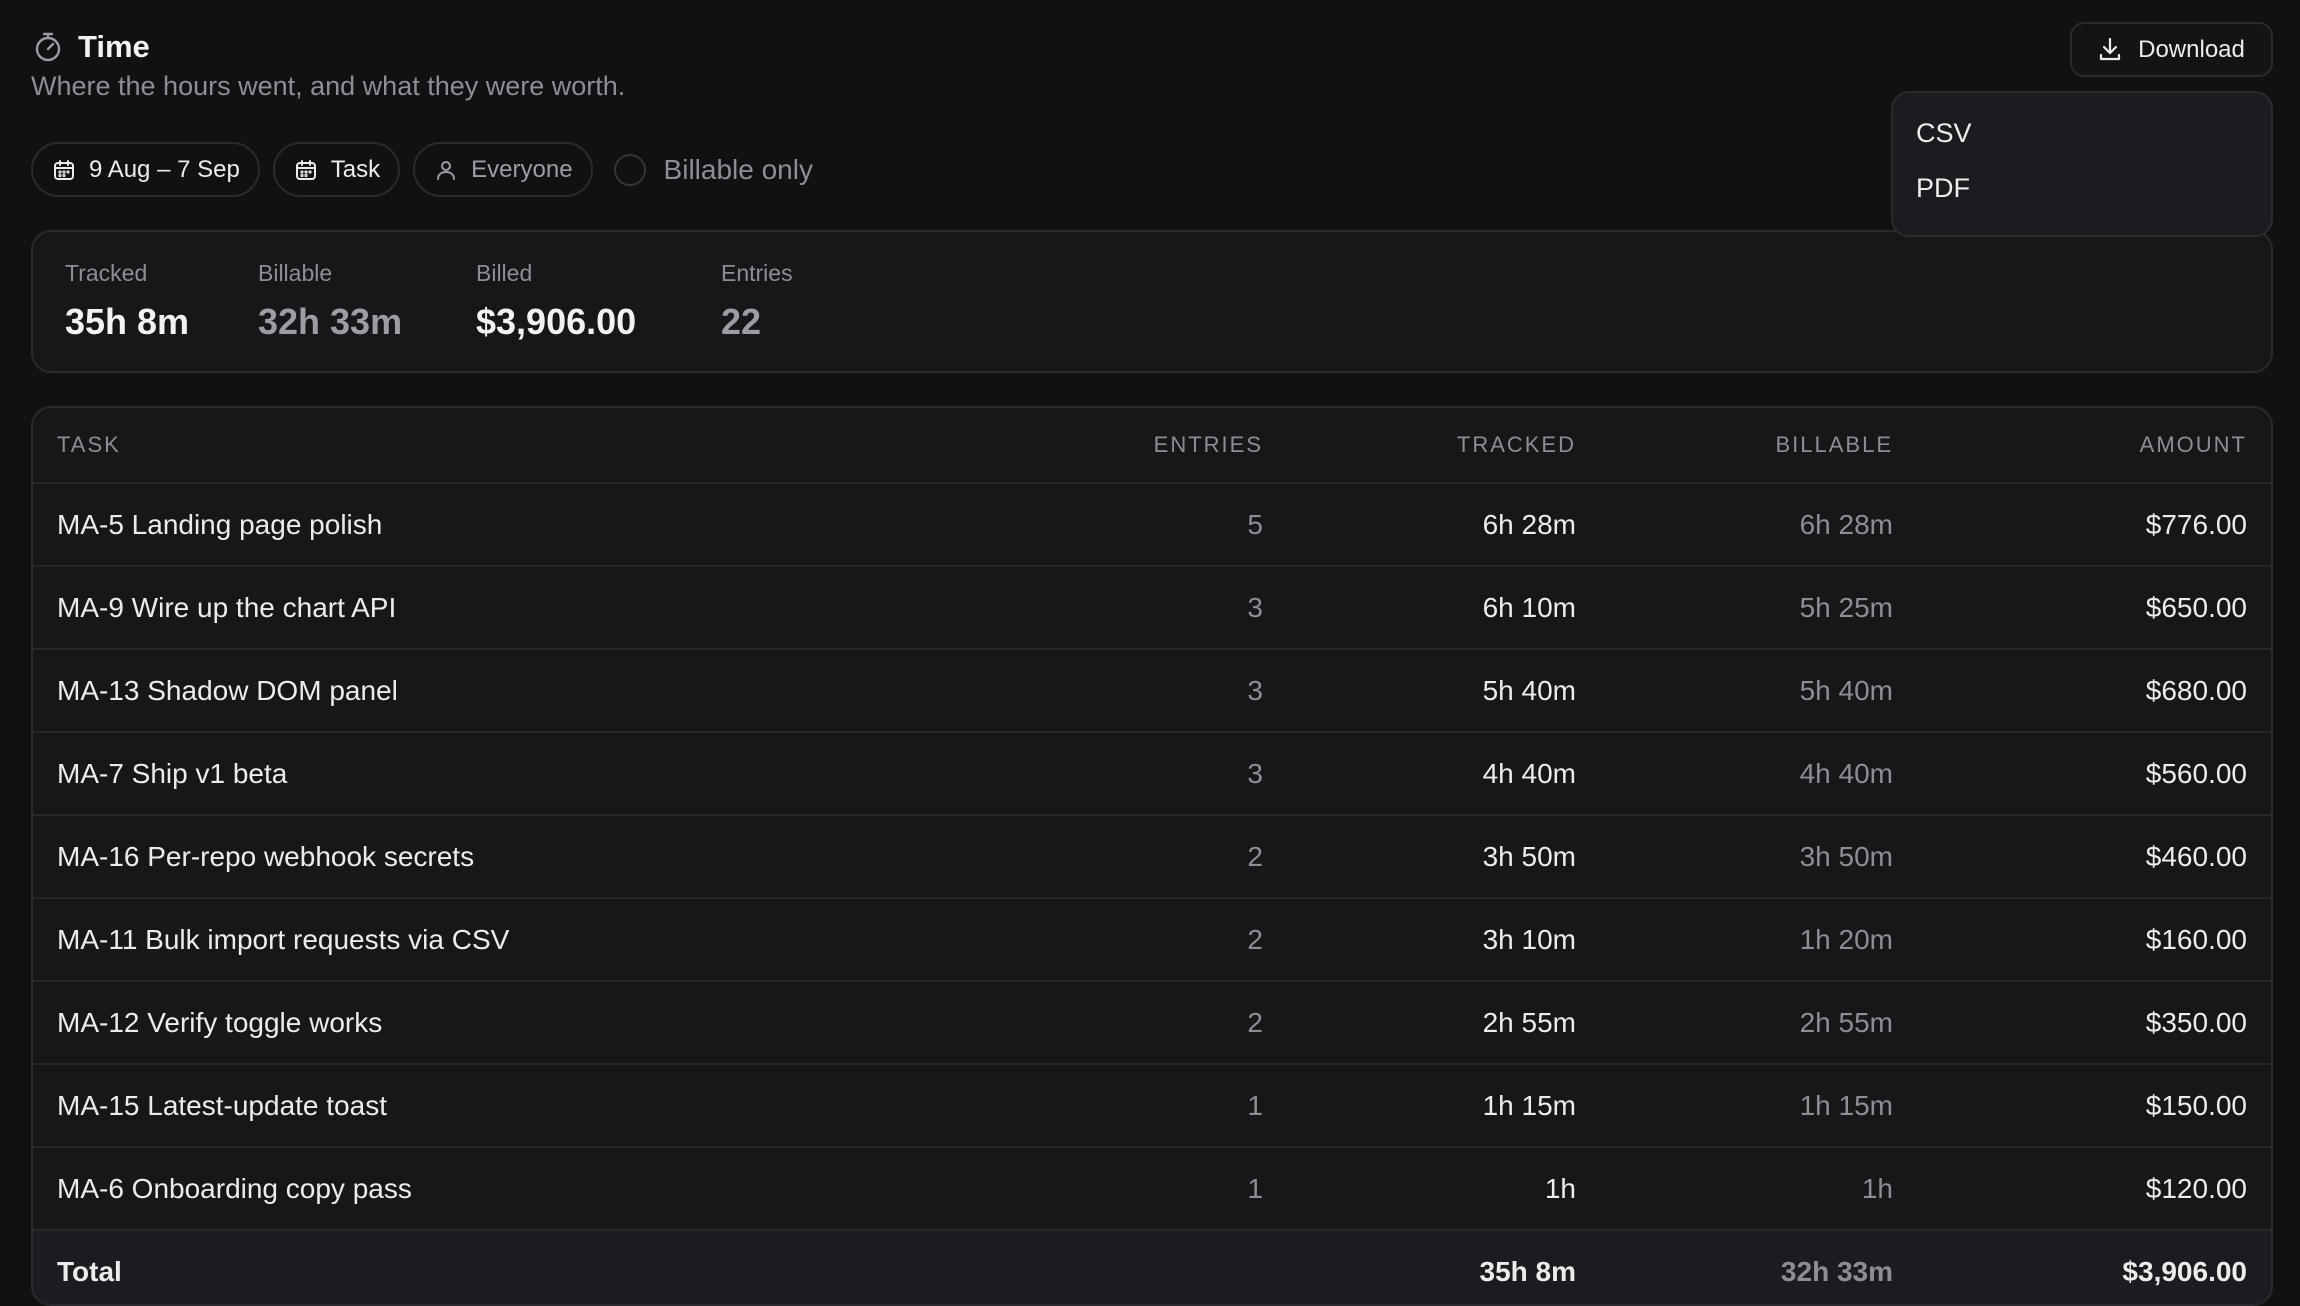 The width and height of the screenshot is (2300, 1306). Describe the element at coordinates (1529, 524) in the screenshot. I see `cell-tracked: 6h 28m` at that location.